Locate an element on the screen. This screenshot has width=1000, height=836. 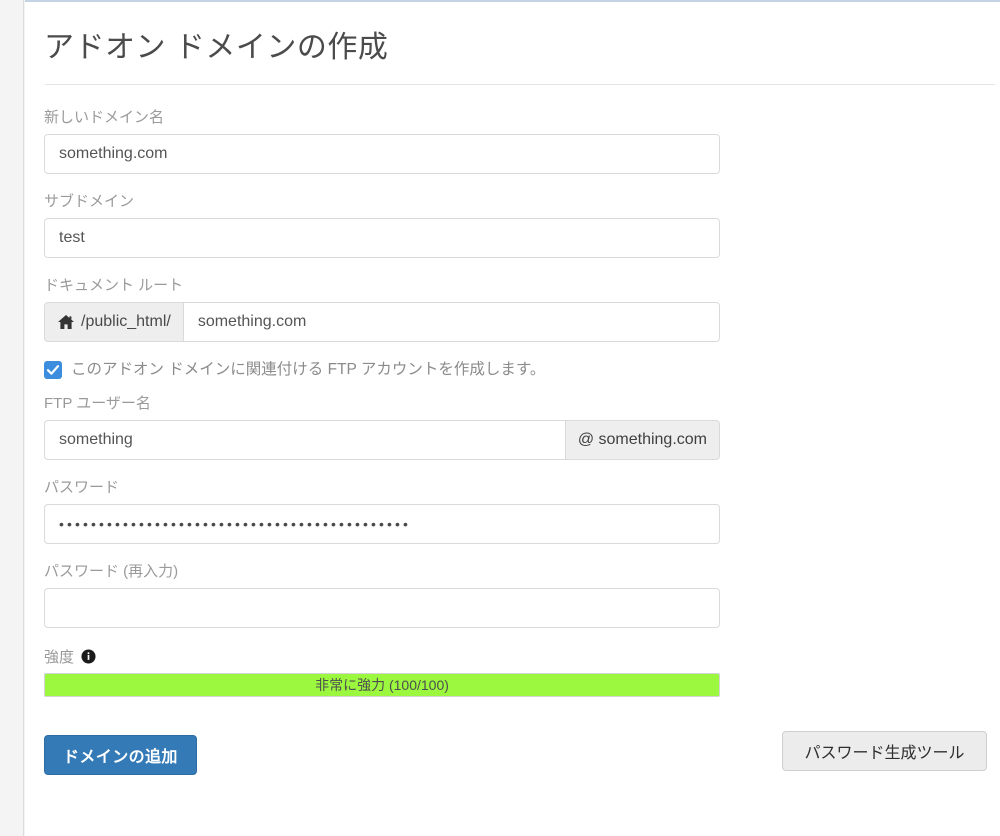
field-ftp-user: FTP ユーザー名 @ something.com is located at coordinates (519, 427).